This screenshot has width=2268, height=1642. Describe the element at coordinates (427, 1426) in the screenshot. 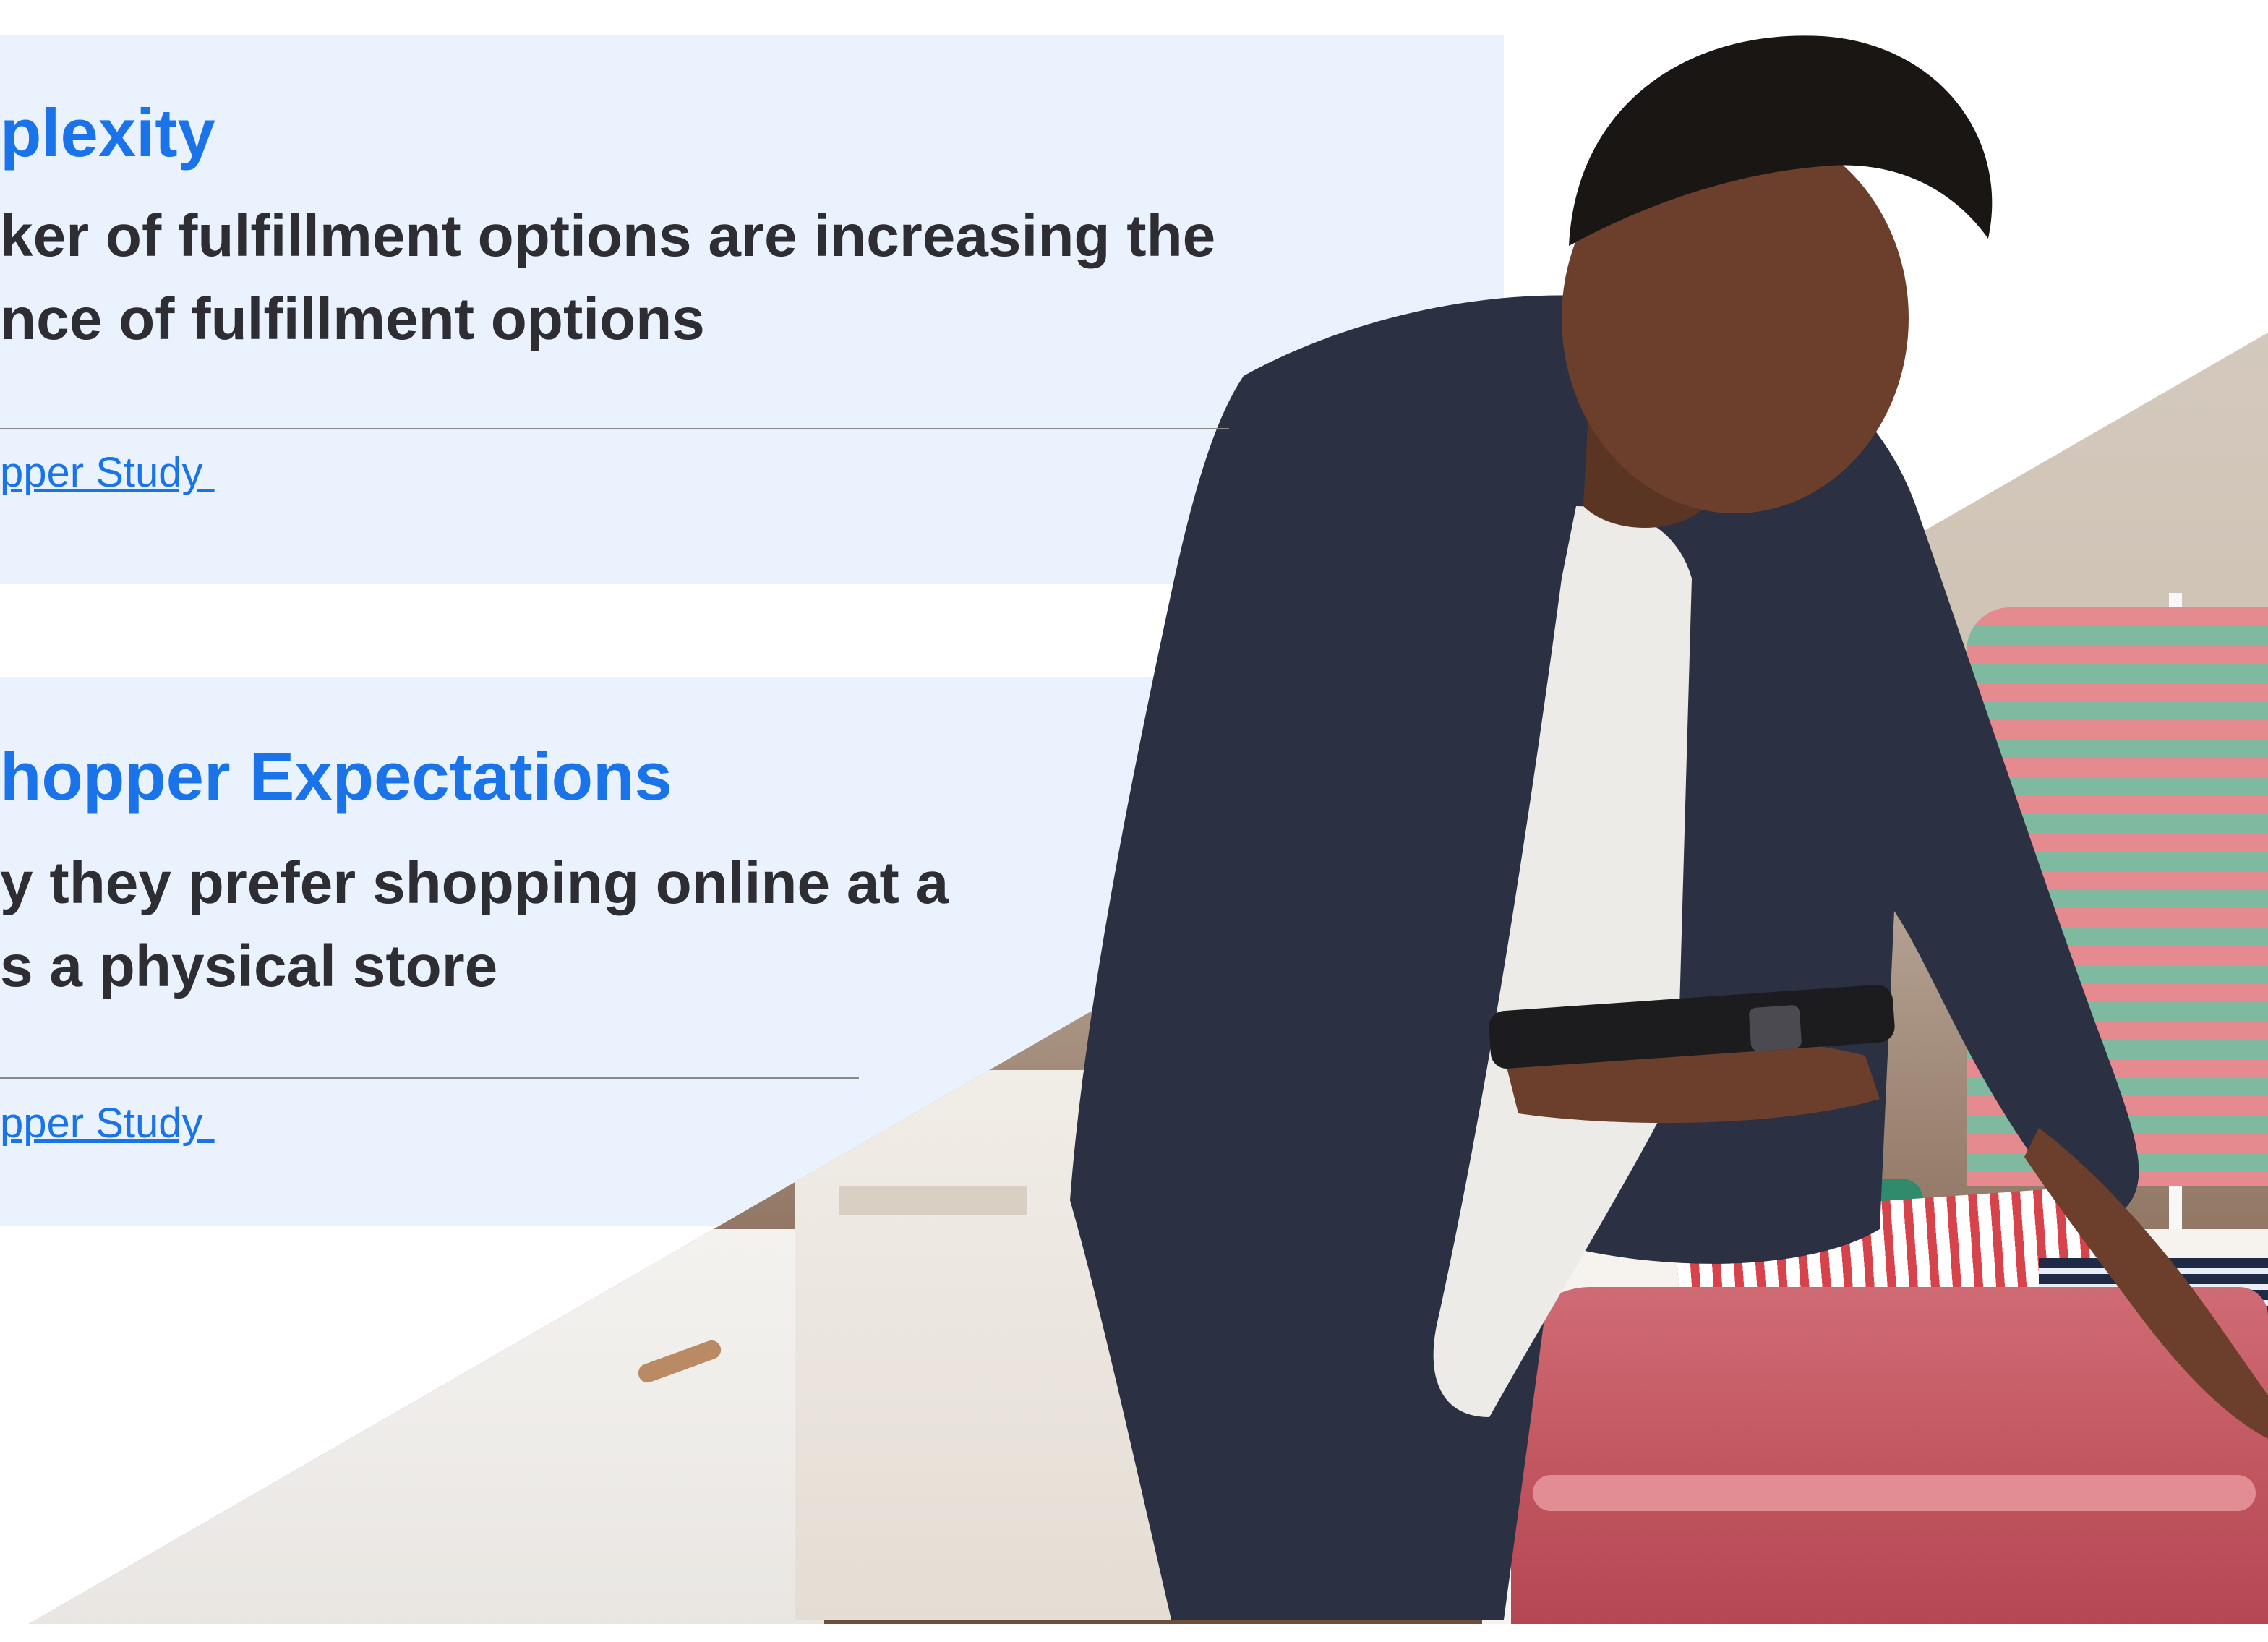

I see `photo-cabinet` at that location.